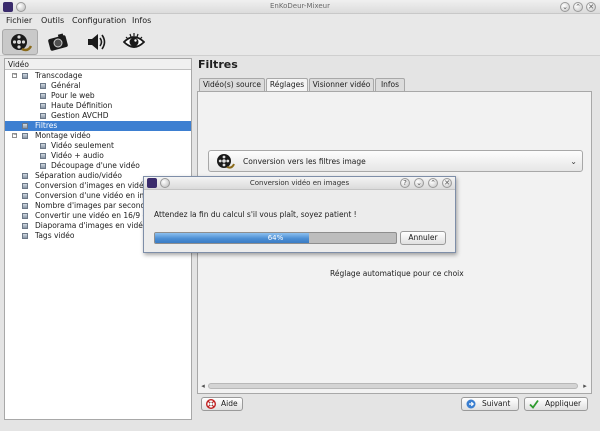  I want to click on arrow-right-icon, so click(471, 404).